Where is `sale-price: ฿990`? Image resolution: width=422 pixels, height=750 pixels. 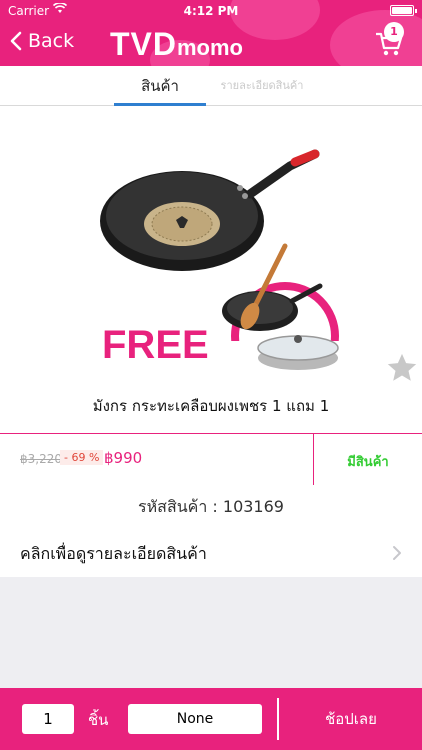
sale-price: ฿990 is located at coordinates (123, 458).